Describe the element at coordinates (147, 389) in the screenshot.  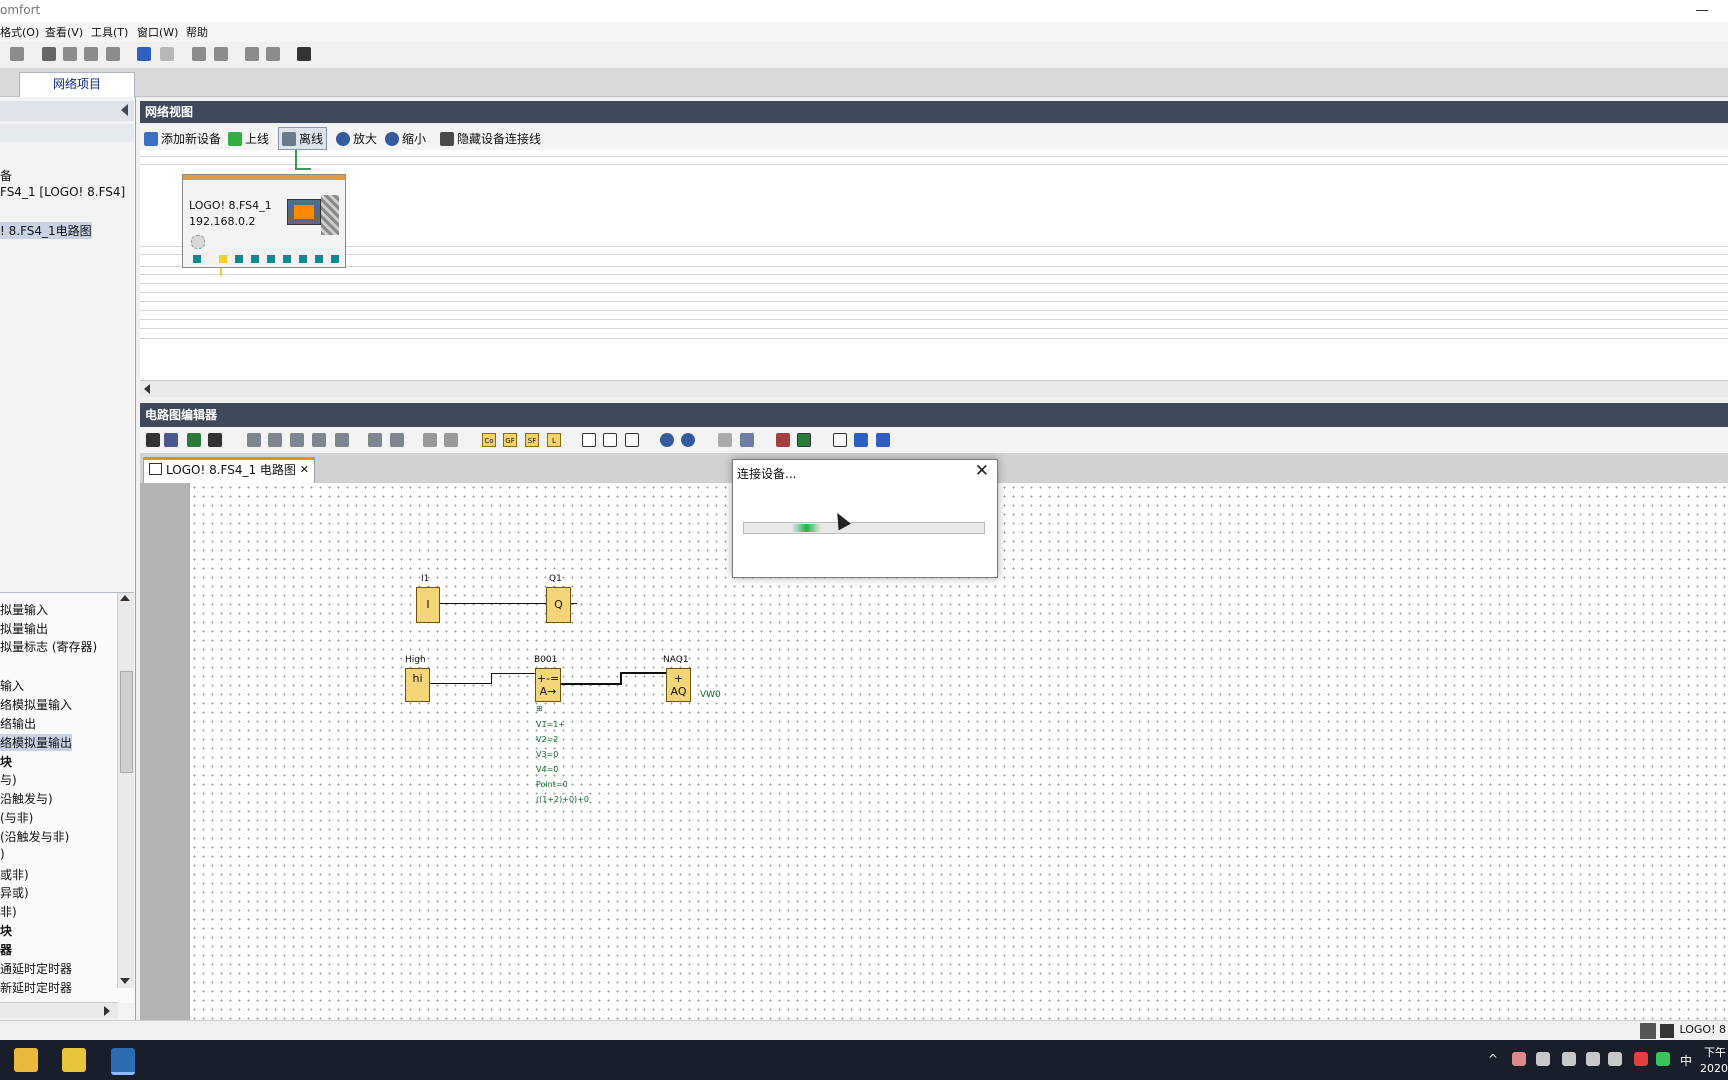
I see `scroll-left-icon` at that location.